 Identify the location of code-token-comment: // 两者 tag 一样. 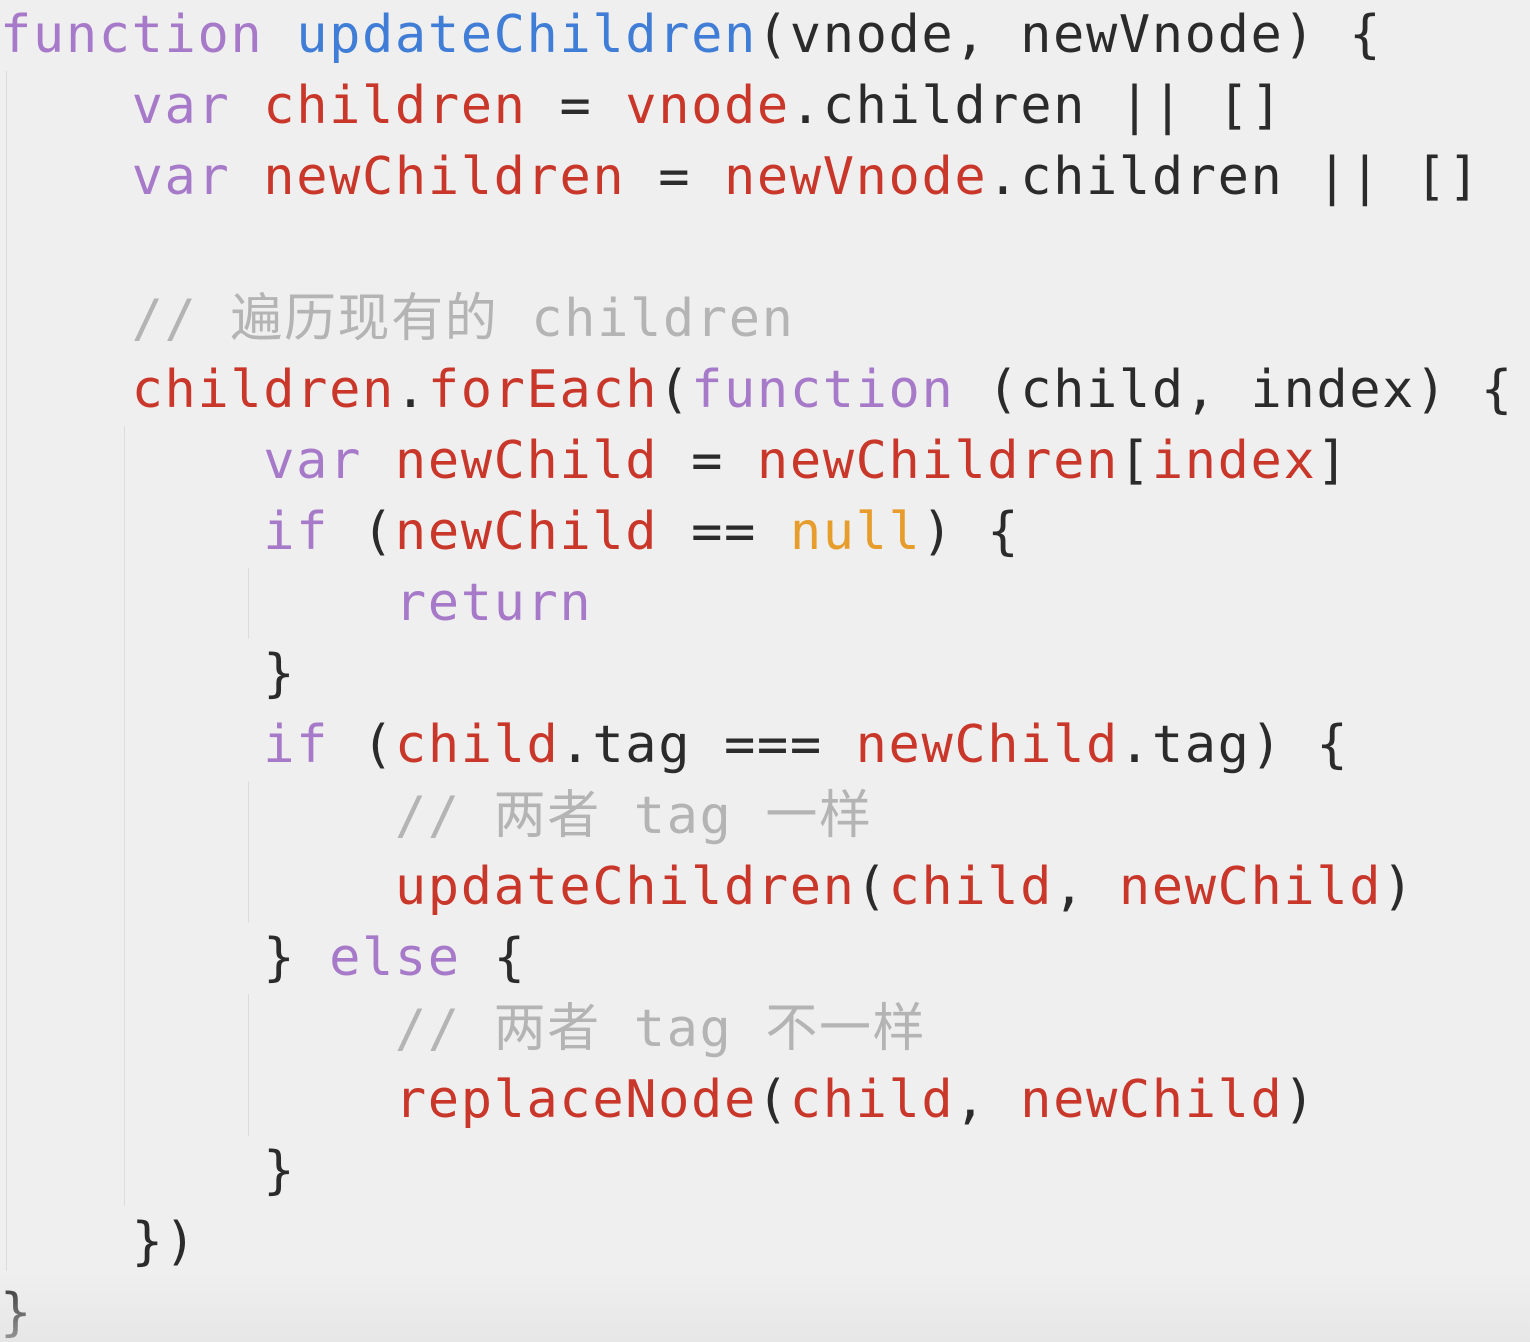
(633, 816).